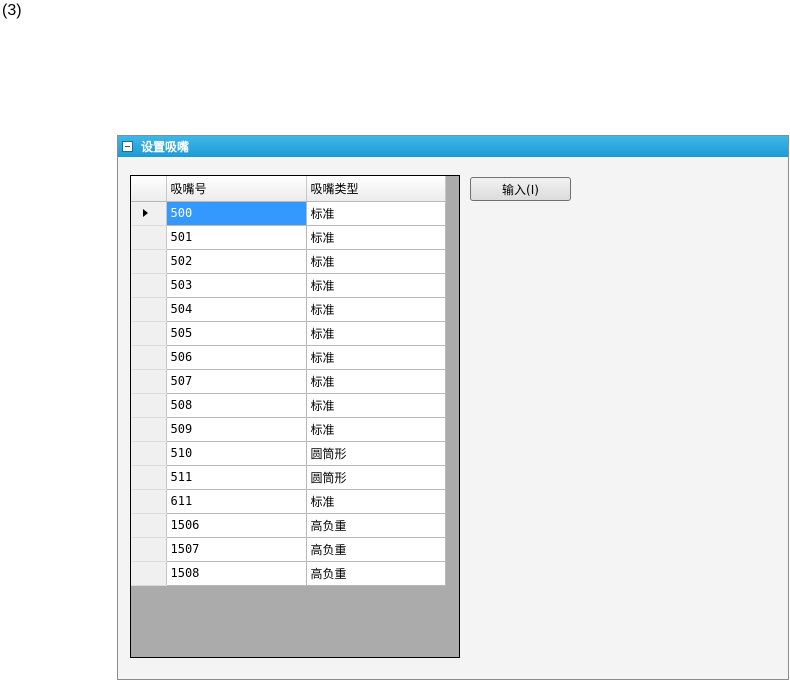 The height and width of the screenshot is (682, 790). Describe the element at coordinates (236, 501) in the screenshot. I see `nozzle-number-cell: 611` at that location.